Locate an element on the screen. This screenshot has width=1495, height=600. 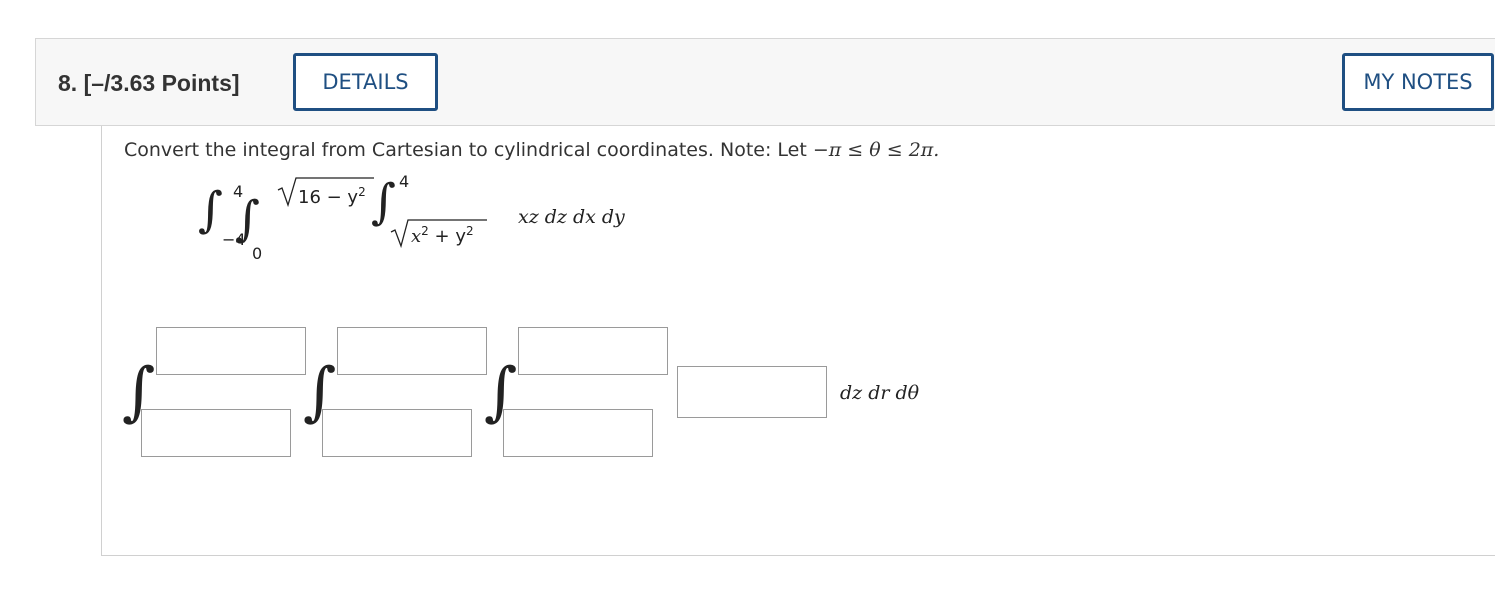
integral-sign-middle: ∫ is located at coordinates (248, 219).